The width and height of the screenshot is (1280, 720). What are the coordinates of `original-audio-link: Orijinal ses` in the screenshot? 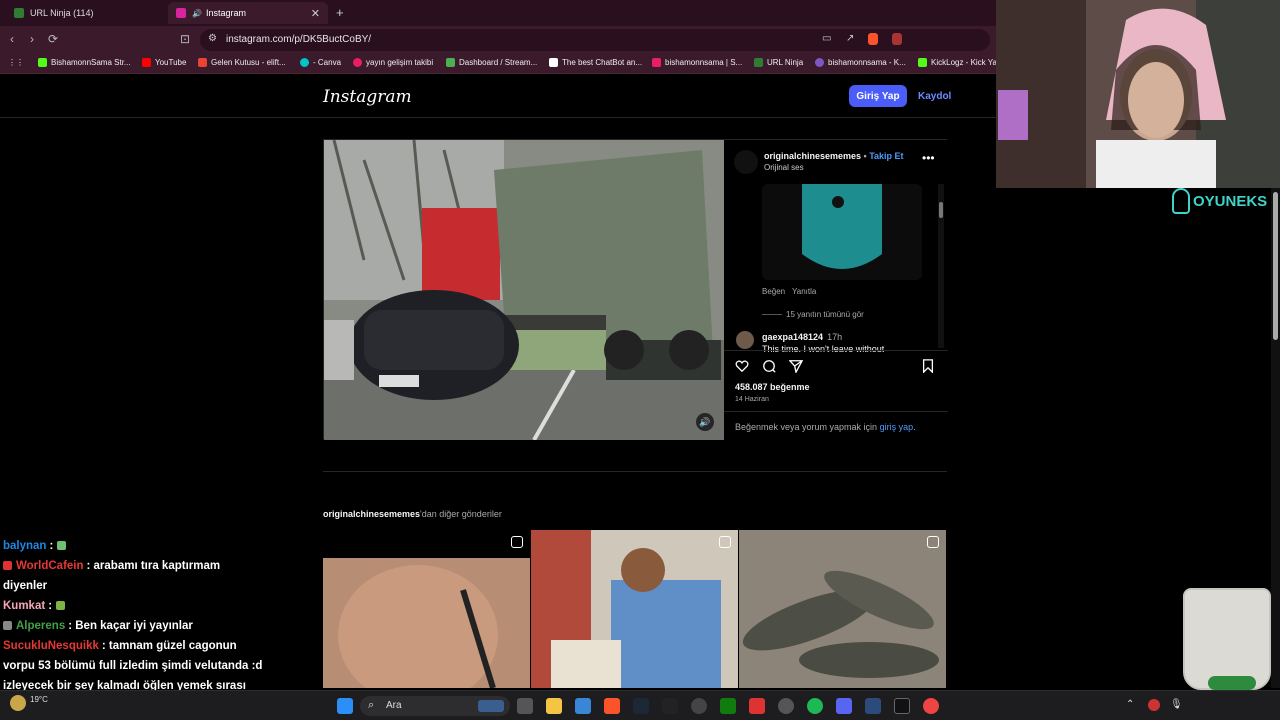 It's located at (784, 167).